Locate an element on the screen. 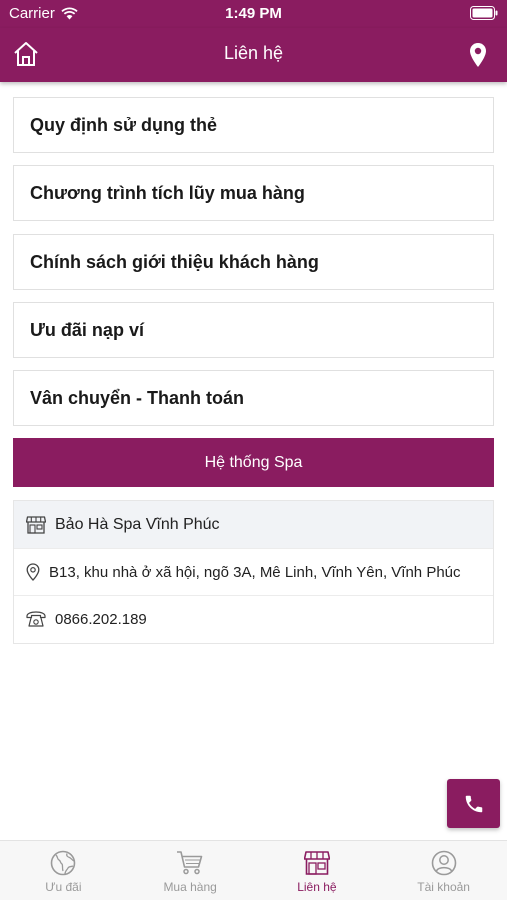  tab-bar: Ưu đãi Mua hàng Liên hệ Tài khoản is located at coordinates (253, 870).